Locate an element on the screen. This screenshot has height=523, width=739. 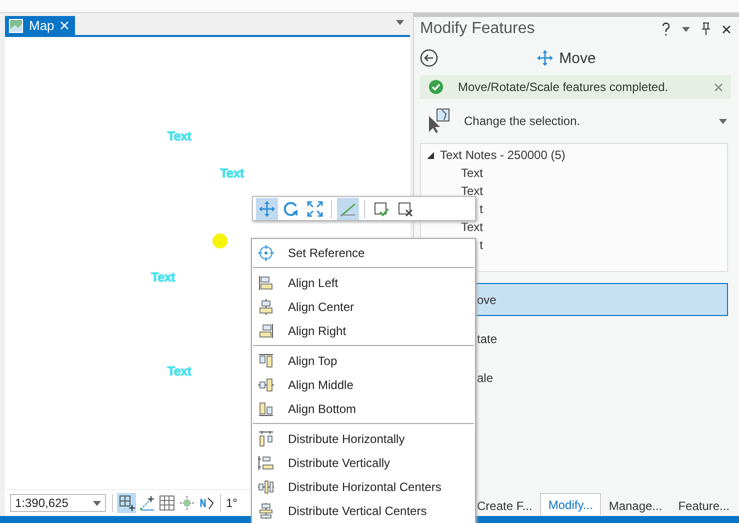
selection-label: Change the selection. is located at coordinates (523, 121).